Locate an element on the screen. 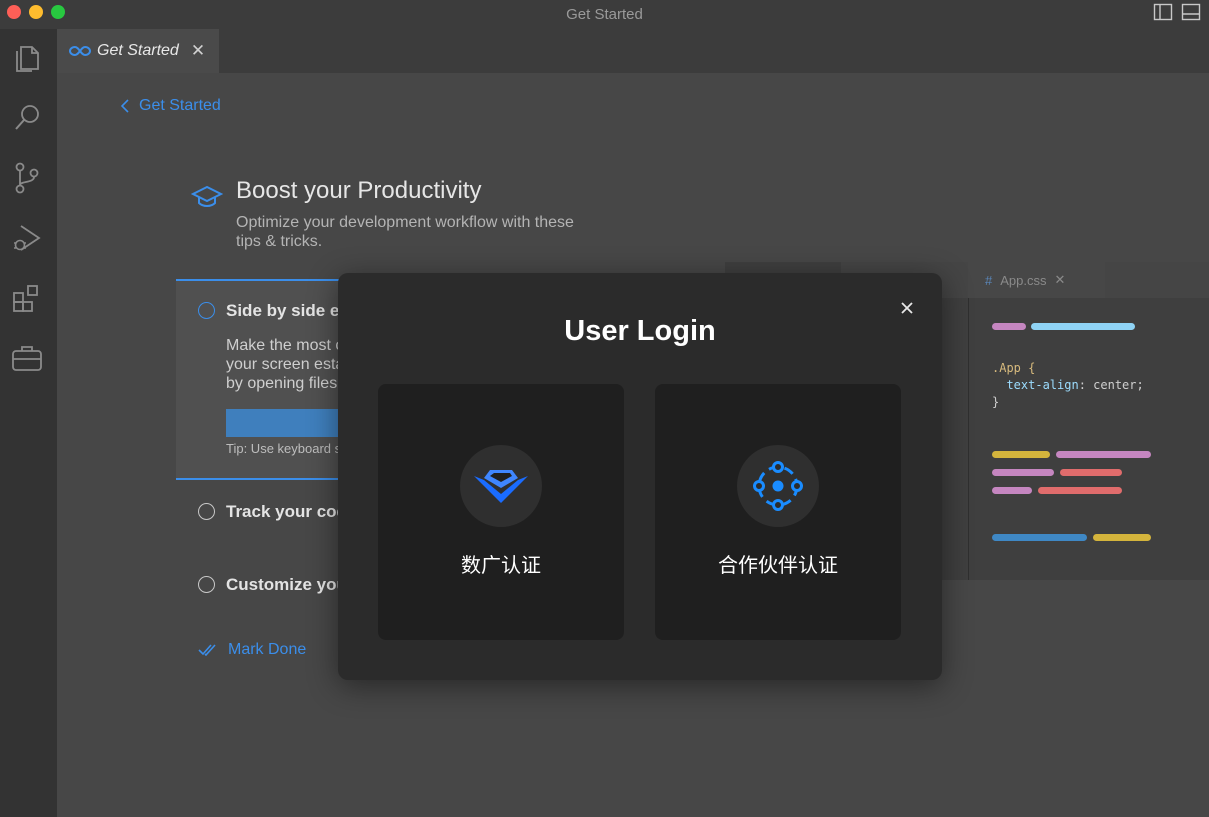  back-link: Get Started is located at coordinates (171, 106).